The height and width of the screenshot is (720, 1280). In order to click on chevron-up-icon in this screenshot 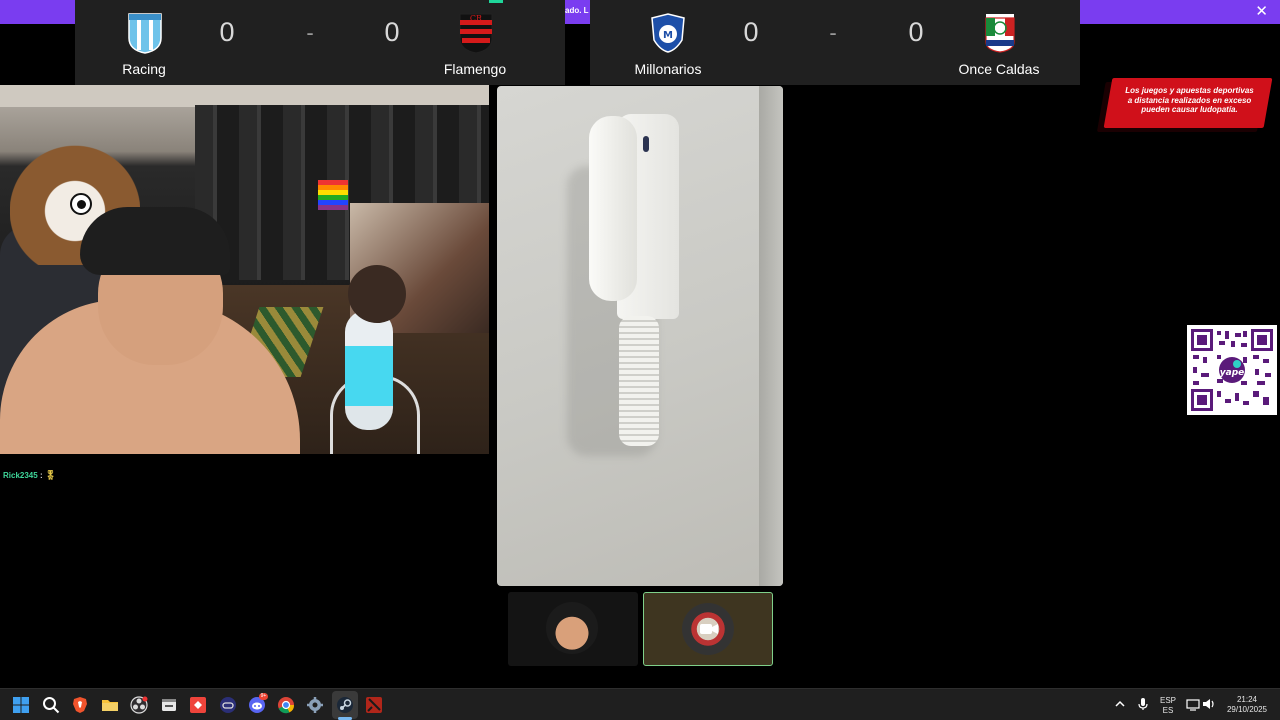, I will do `click(1120, 704)`.